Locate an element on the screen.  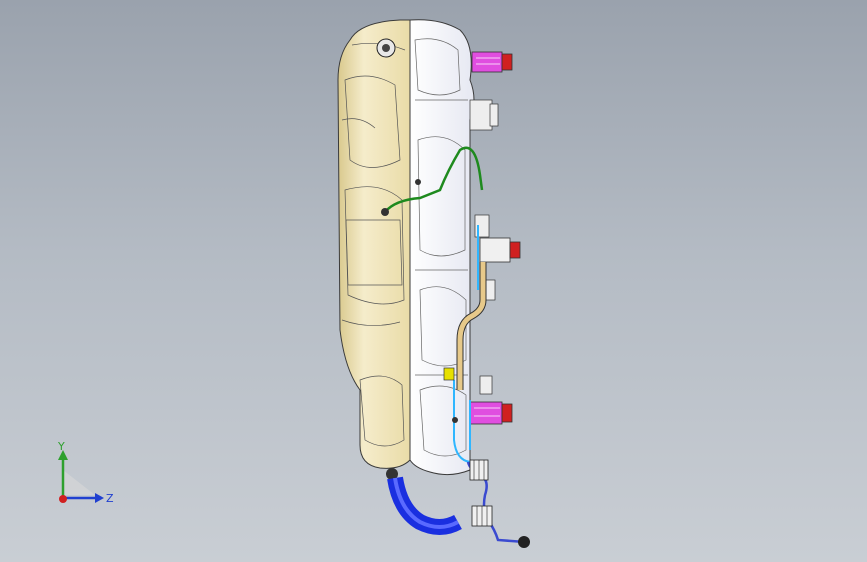
mounting-bracket-bottom is located at coordinates (491, 413).